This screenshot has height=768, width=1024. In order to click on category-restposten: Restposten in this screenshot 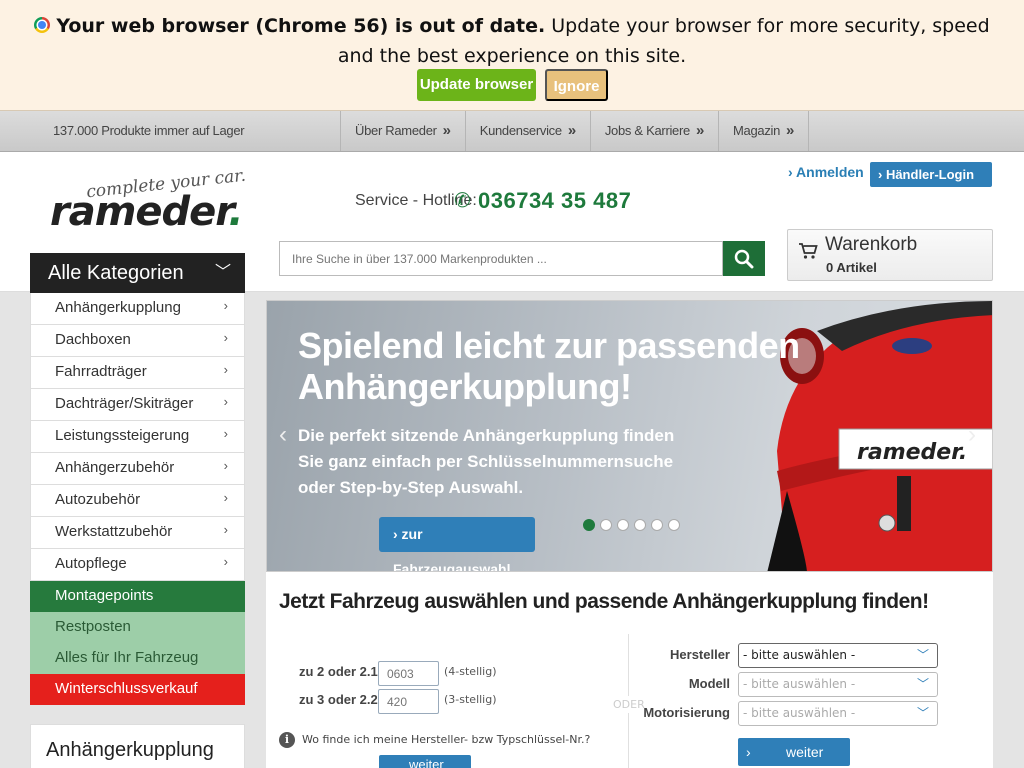, I will do `click(137, 627)`.